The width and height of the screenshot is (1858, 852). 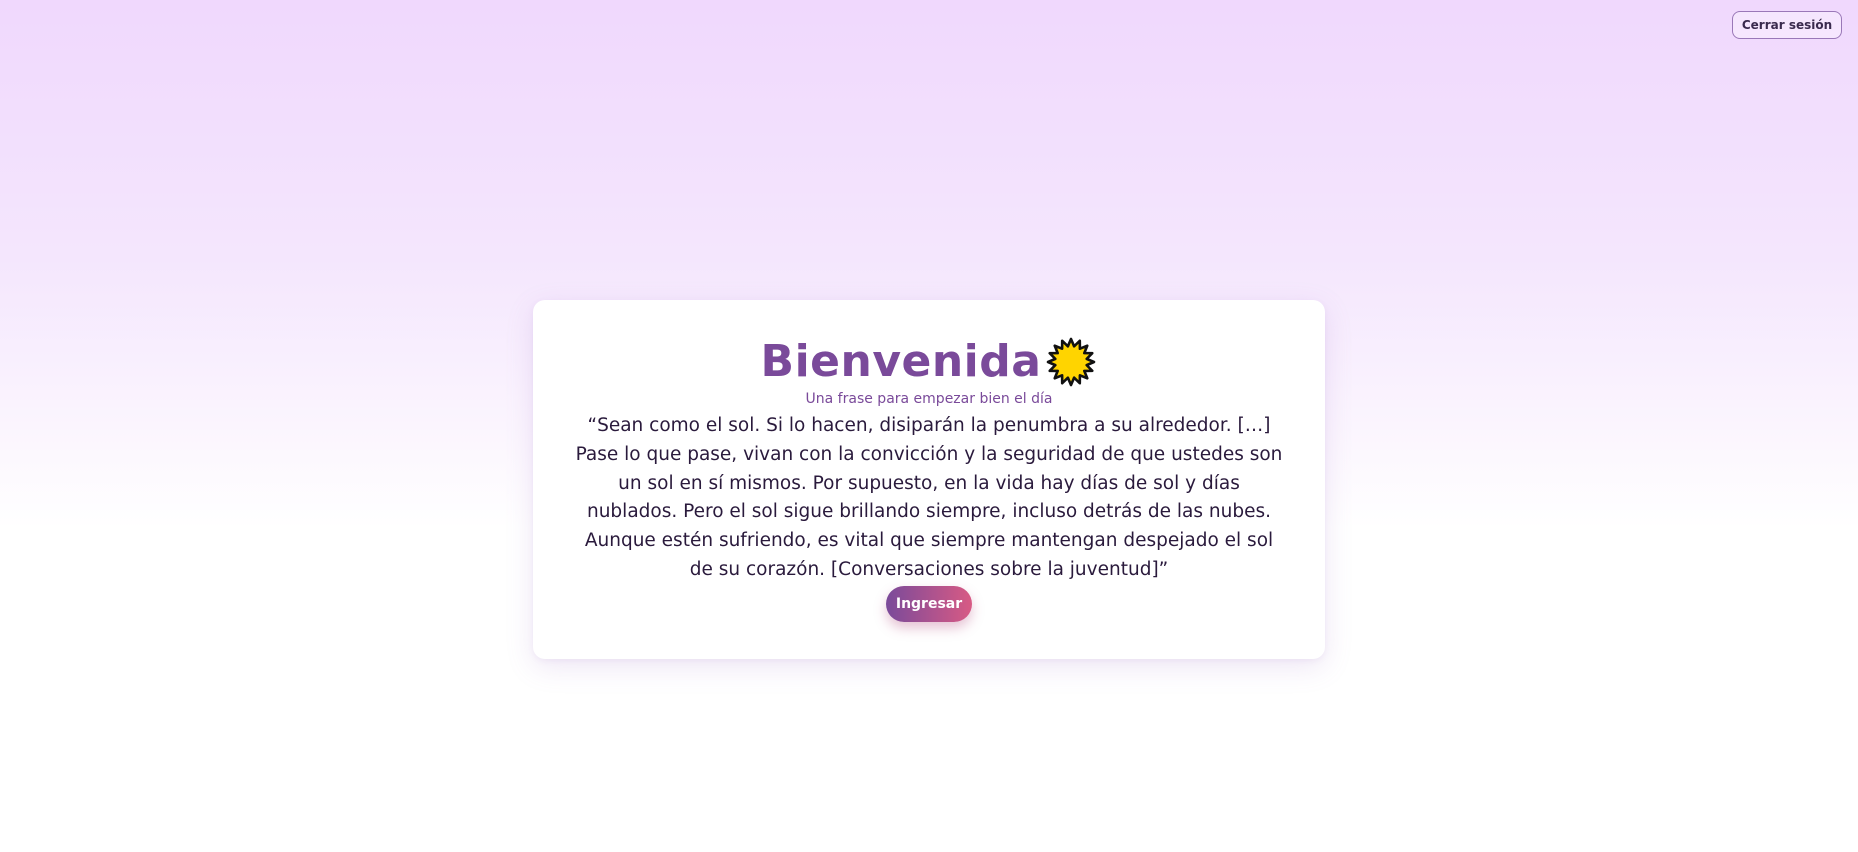 What do you see at coordinates (929, 399) in the screenshot?
I see `subtitle: Una frase para empezar bien el día` at bounding box center [929, 399].